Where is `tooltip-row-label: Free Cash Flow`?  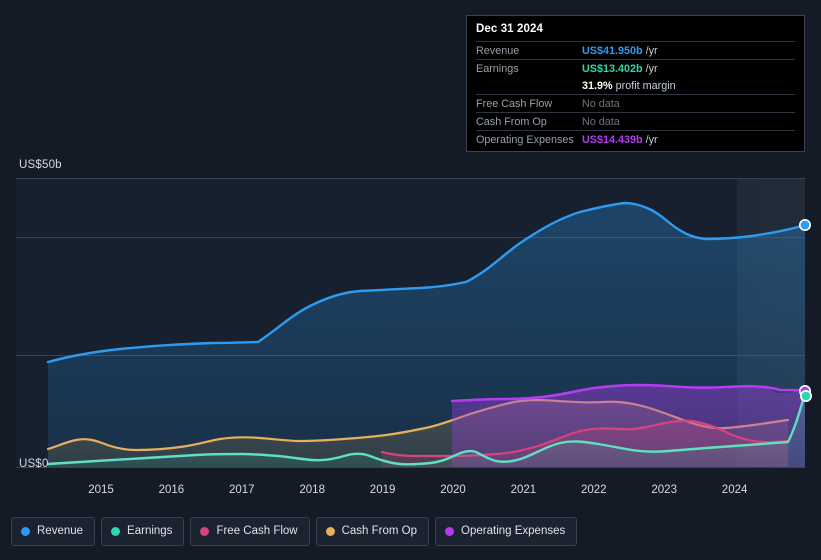 tooltip-row-label: Free Cash Flow is located at coordinates (514, 103).